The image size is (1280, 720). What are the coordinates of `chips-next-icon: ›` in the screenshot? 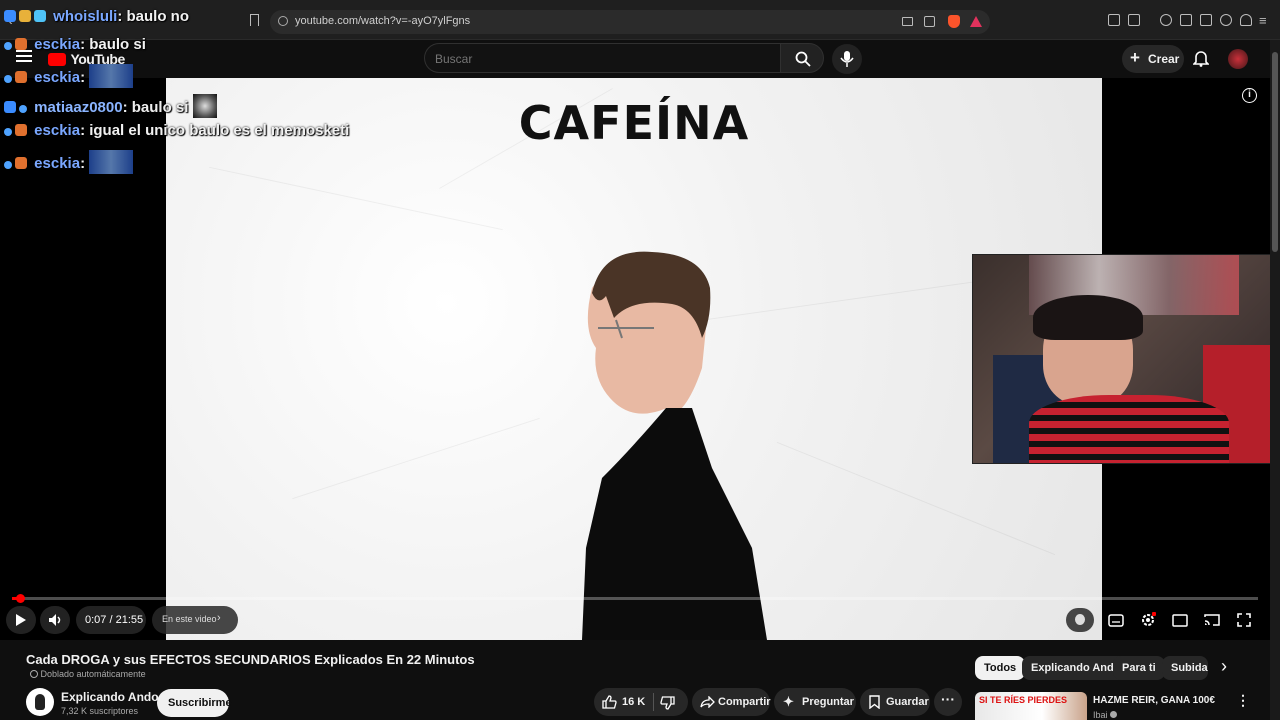 It's located at (1224, 666).